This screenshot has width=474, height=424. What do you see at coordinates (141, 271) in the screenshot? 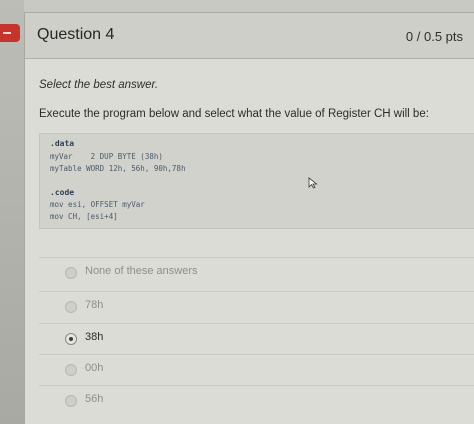
I see `answer-label: None of these answers` at bounding box center [141, 271].